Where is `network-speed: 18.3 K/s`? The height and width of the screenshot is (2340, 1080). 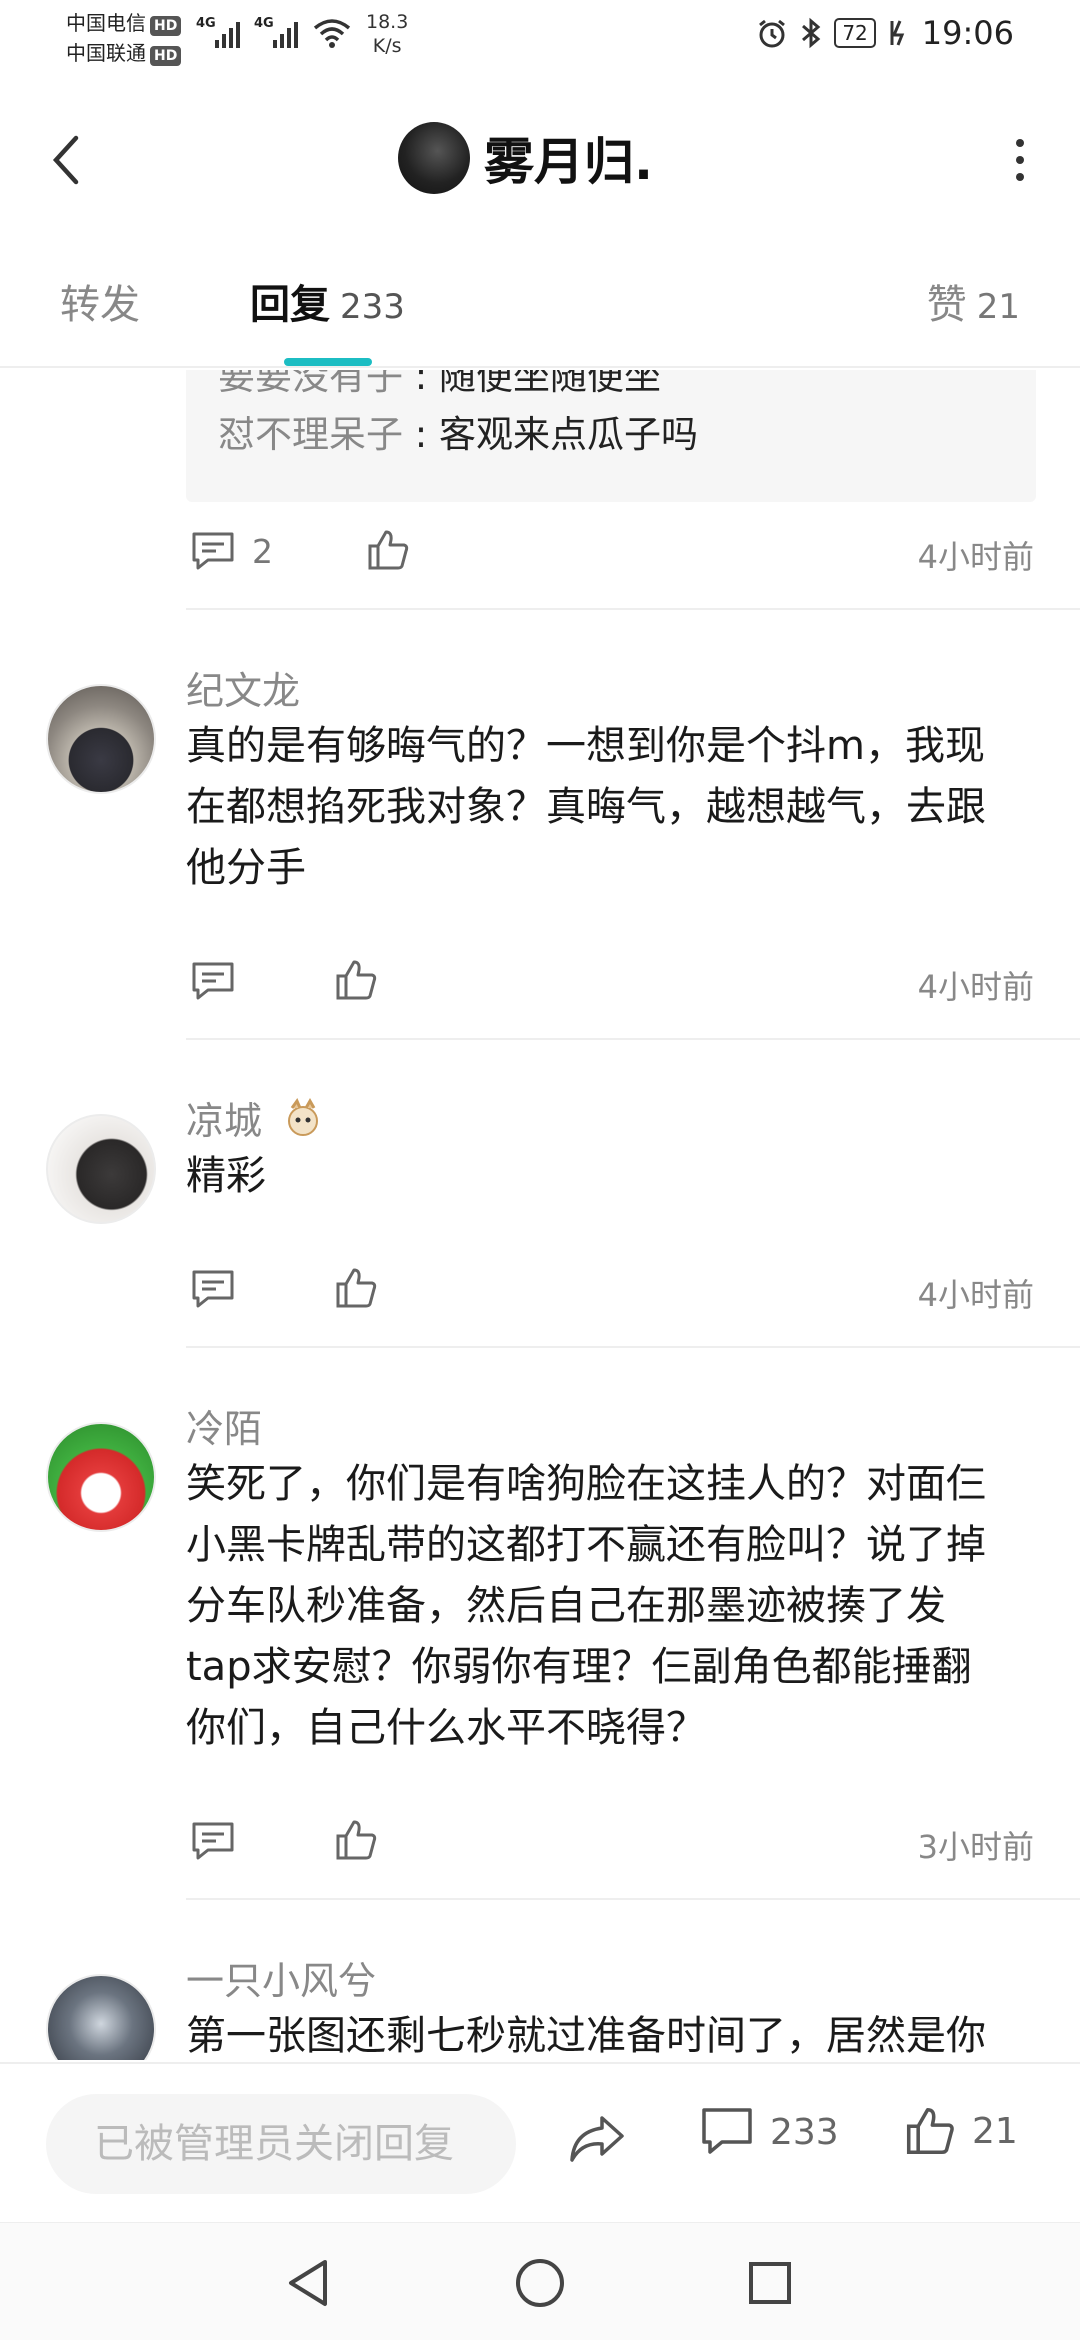
network-speed: 18.3 K/s is located at coordinates (387, 34).